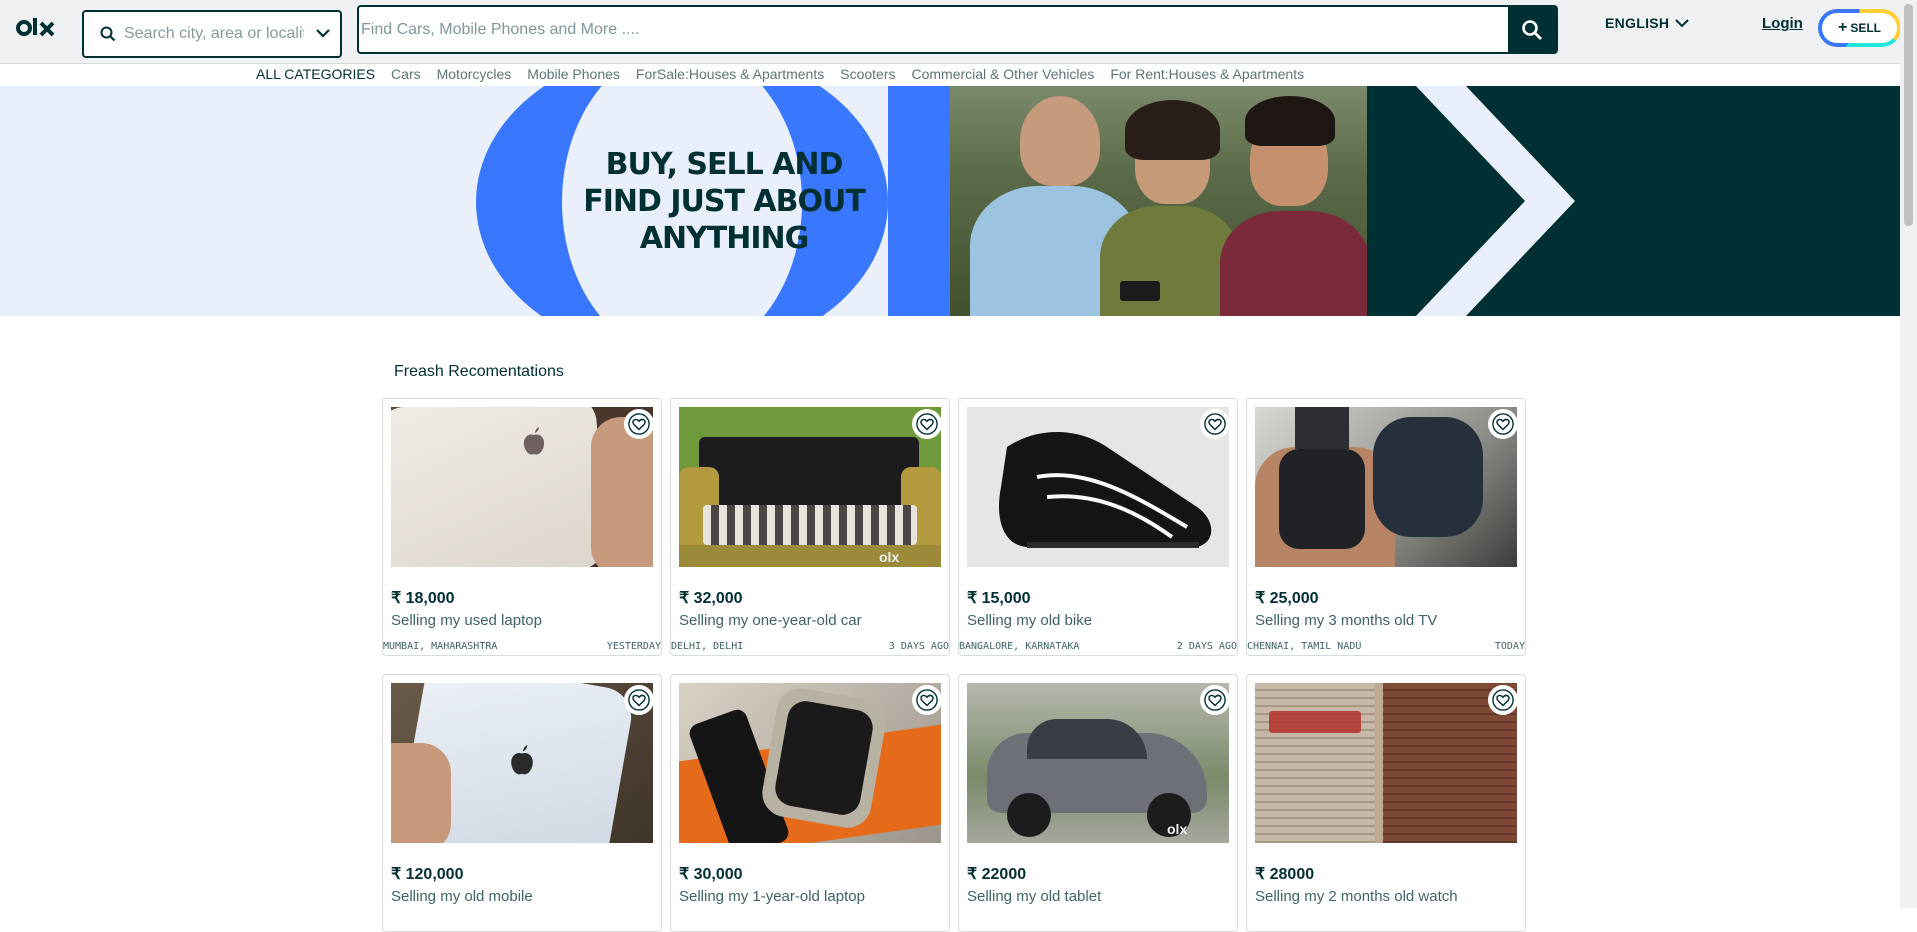 This screenshot has height=932, width=1917. I want to click on listing-title: Selling my old bike, so click(1030, 620).